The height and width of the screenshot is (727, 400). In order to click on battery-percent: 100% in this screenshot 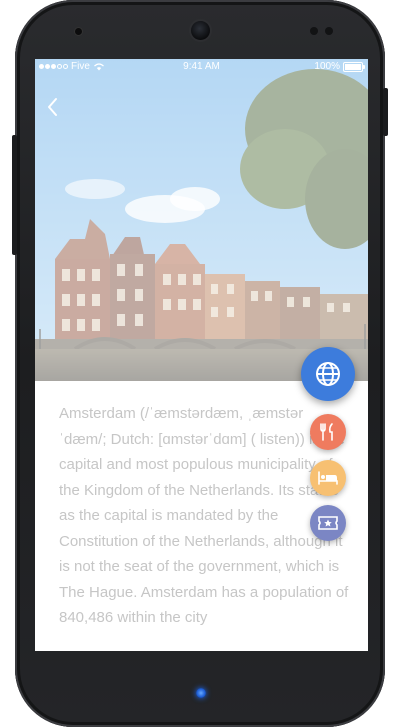, I will do `click(327, 66)`.